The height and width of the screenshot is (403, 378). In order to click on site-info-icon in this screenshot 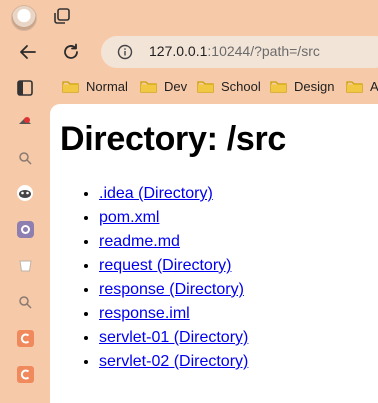, I will do `click(125, 52)`.